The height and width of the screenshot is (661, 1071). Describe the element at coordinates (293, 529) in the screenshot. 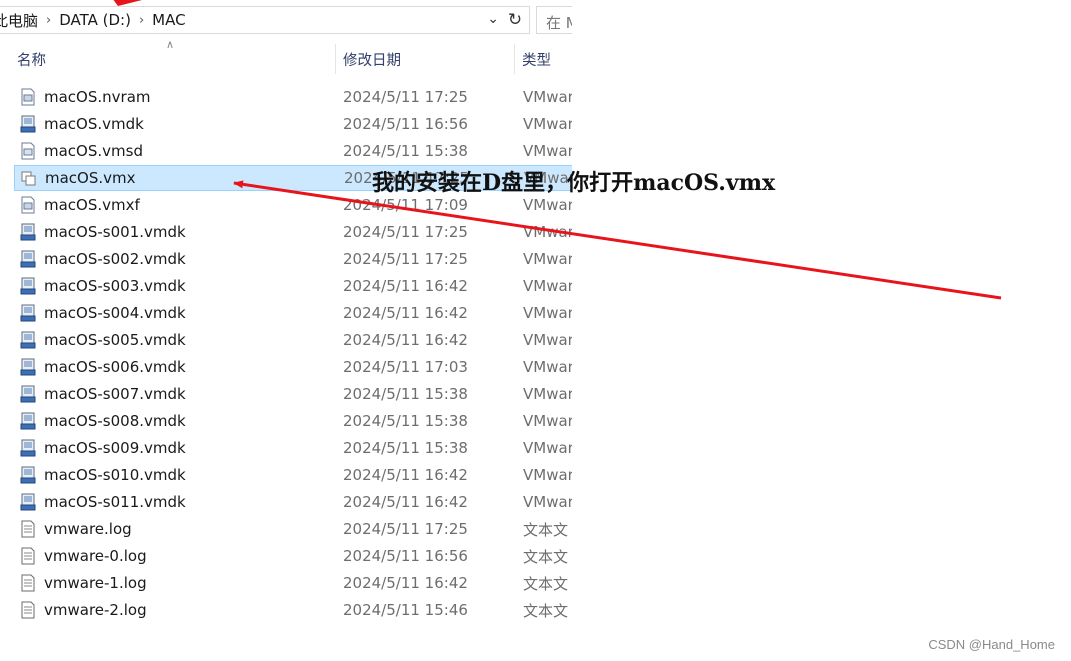

I see `file-row: vmware.log 2024/5/11 17:25 文本文` at that location.